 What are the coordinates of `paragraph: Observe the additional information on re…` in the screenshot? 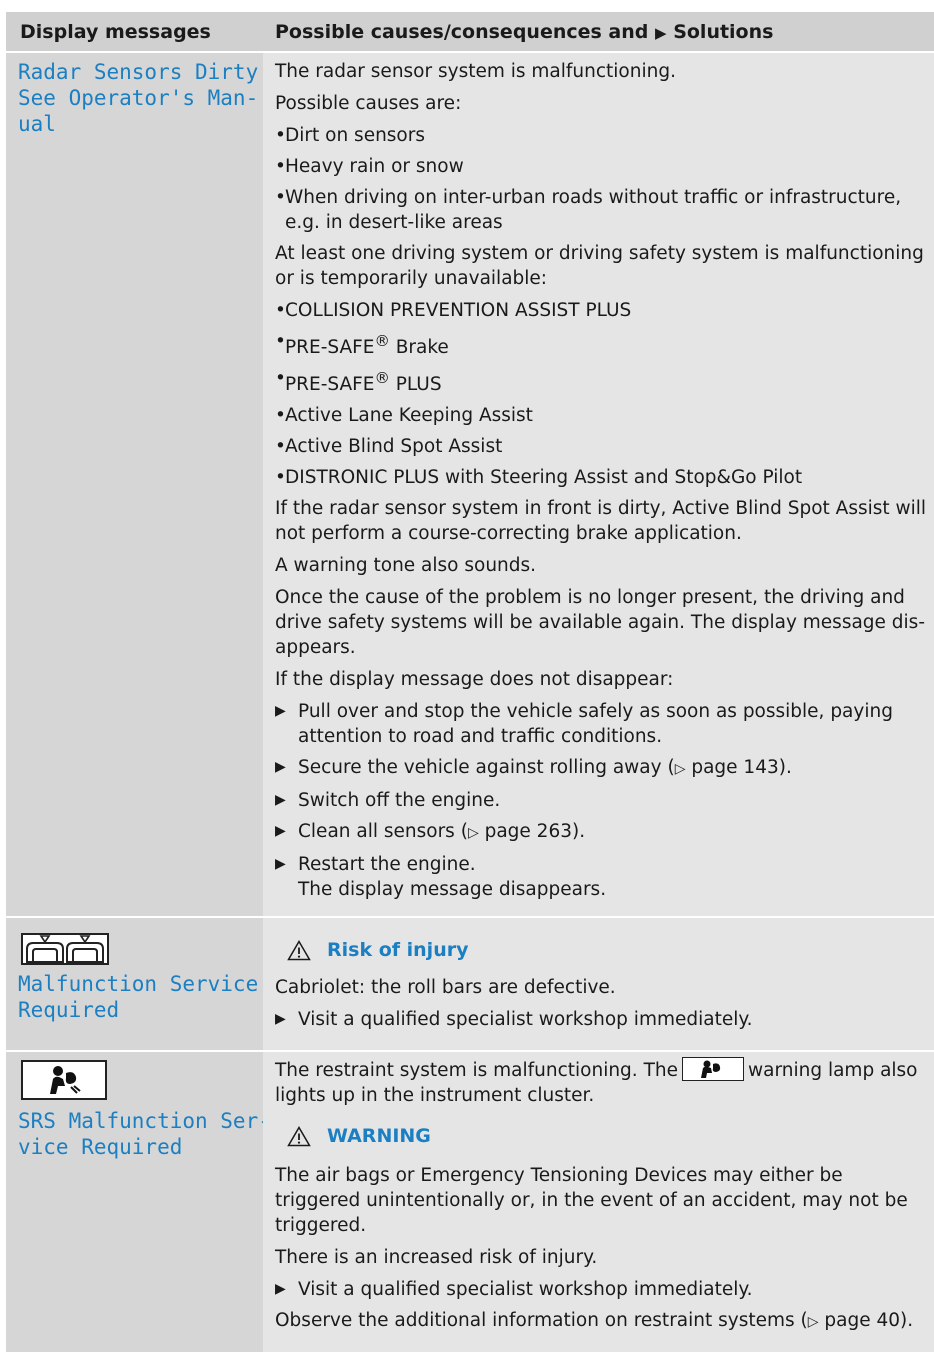 It's located at (602, 1321).